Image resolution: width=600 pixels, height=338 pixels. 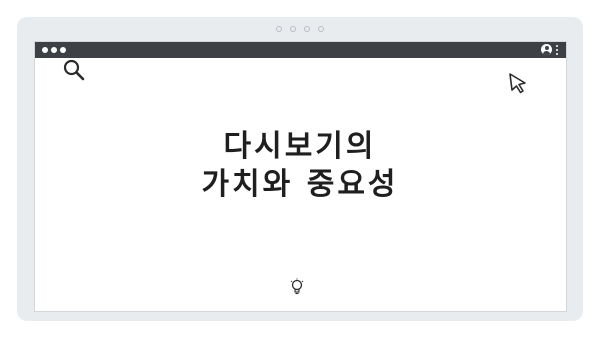 I want to click on user-icon, so click(x=546, y=49).